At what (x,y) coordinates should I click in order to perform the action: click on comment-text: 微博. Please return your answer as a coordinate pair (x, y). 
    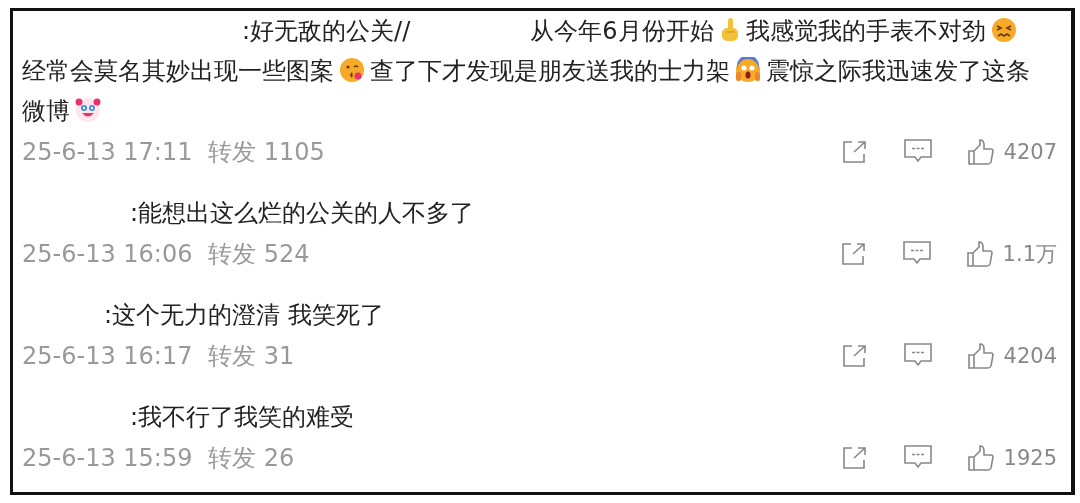
    Looking at the image, I should click on (46, 111).